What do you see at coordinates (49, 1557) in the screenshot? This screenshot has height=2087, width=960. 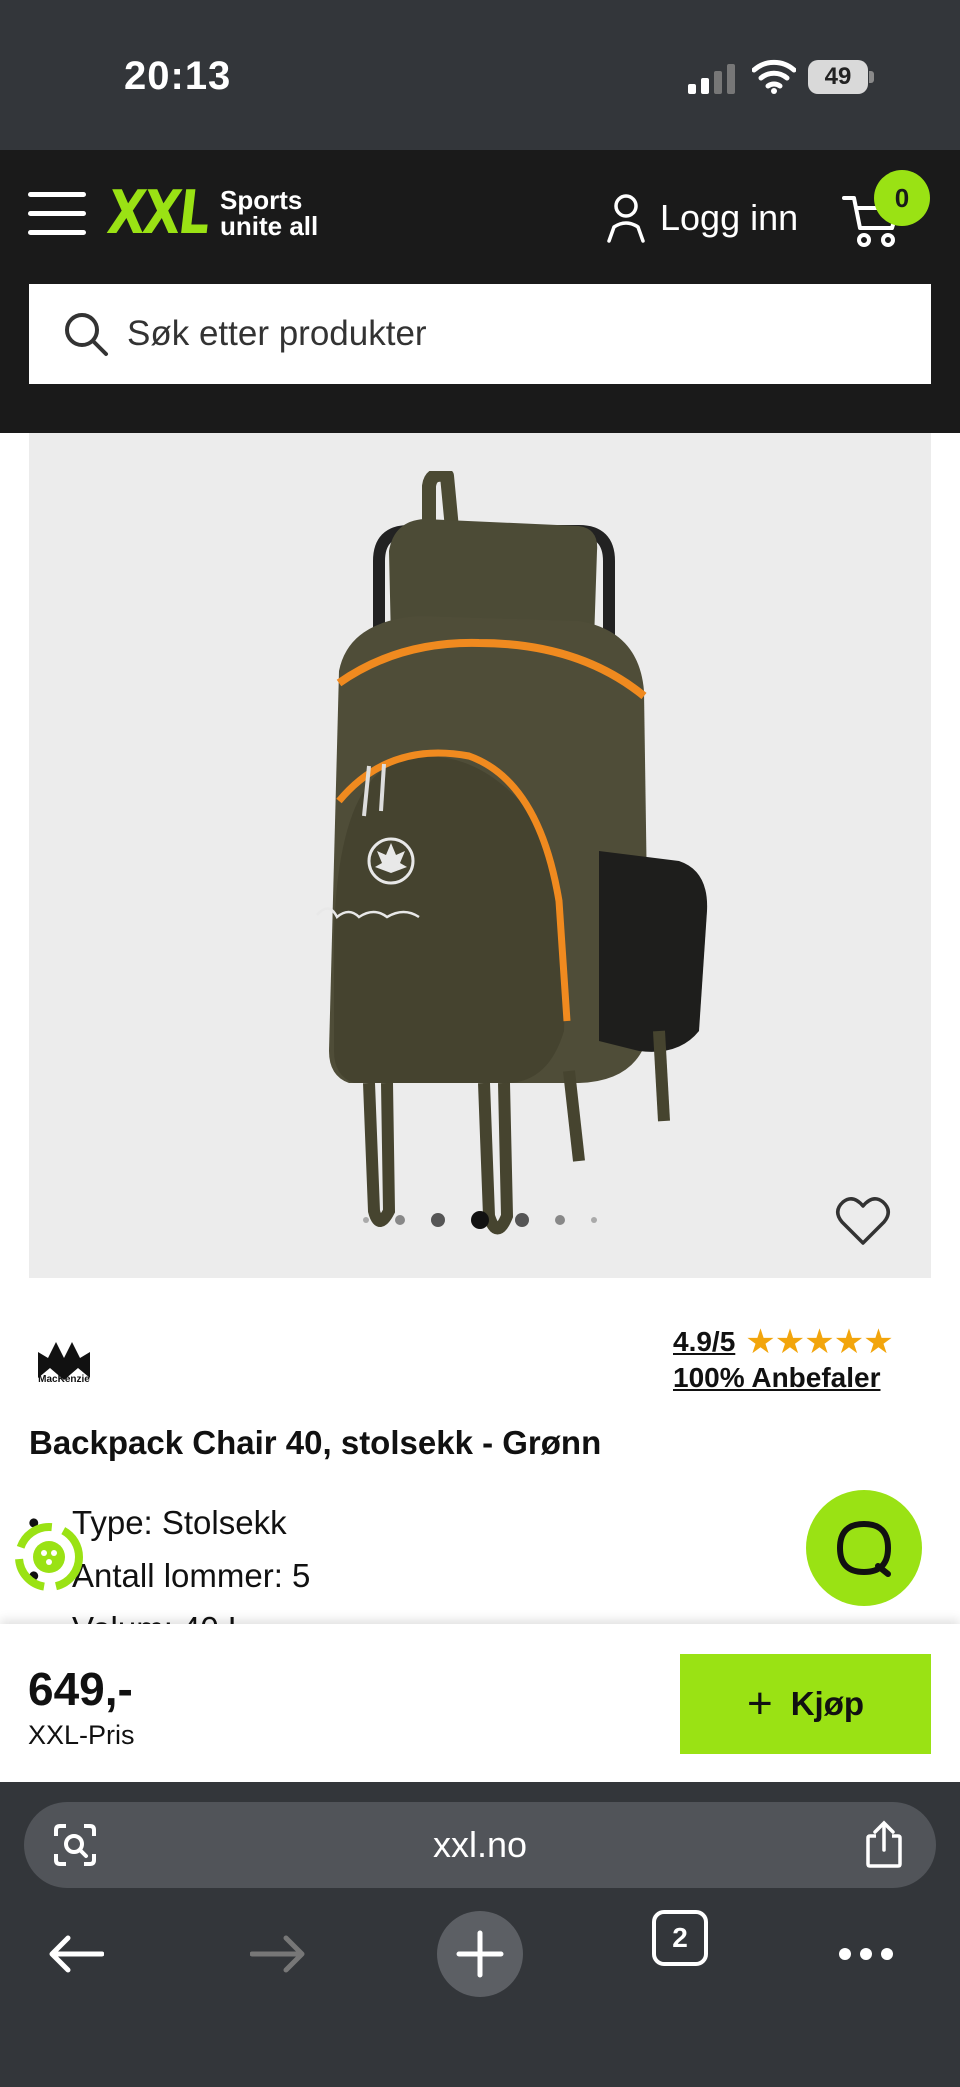 I see `sustainability-badge-icon` at bounding box center [49, 1557].